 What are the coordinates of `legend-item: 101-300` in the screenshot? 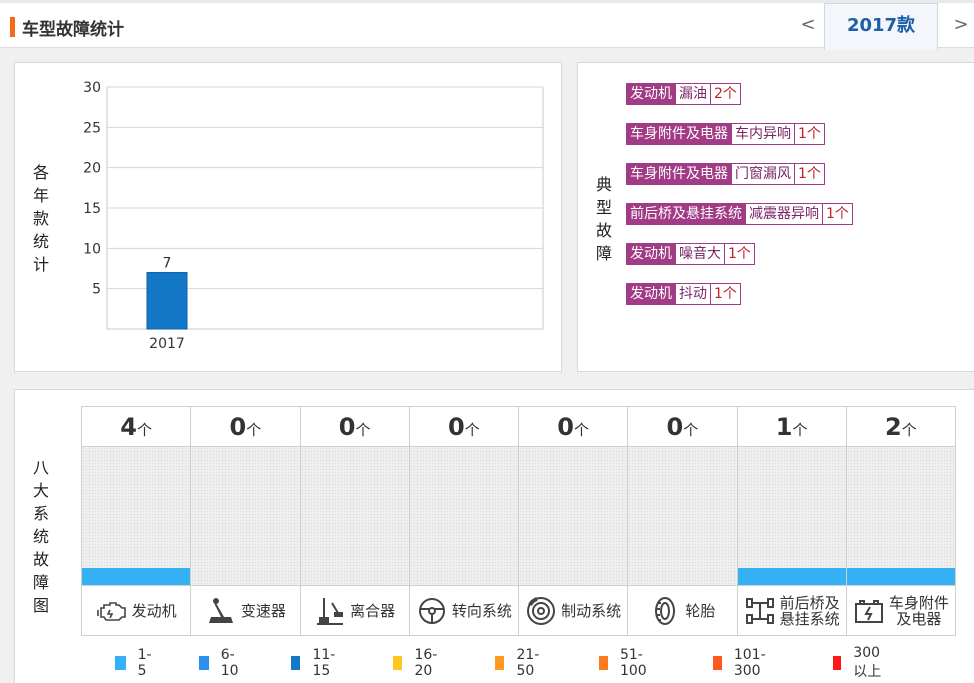 It's located at (742, 663).